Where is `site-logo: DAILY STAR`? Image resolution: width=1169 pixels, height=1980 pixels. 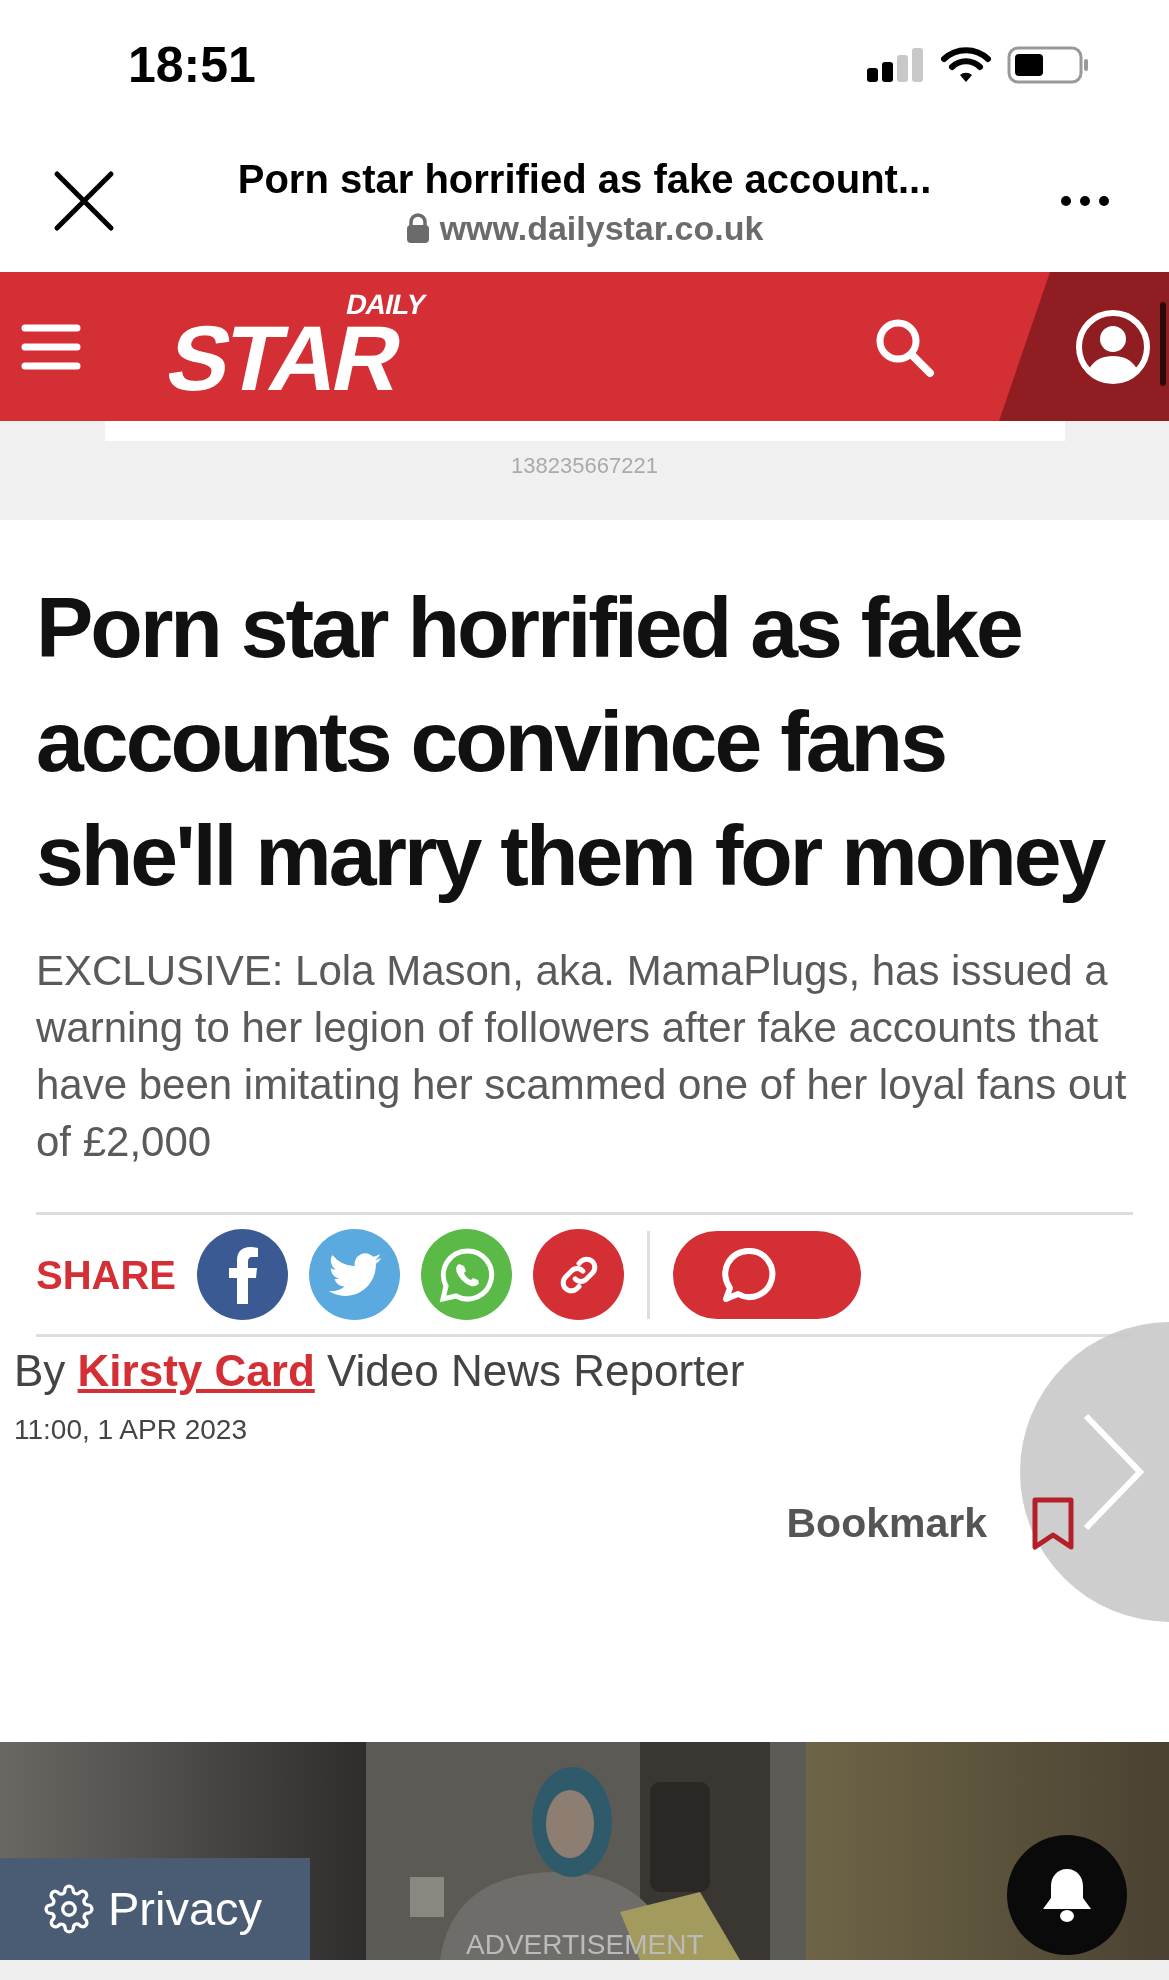 site-logo: DAILY STAR is located at coordinates (301, 346).